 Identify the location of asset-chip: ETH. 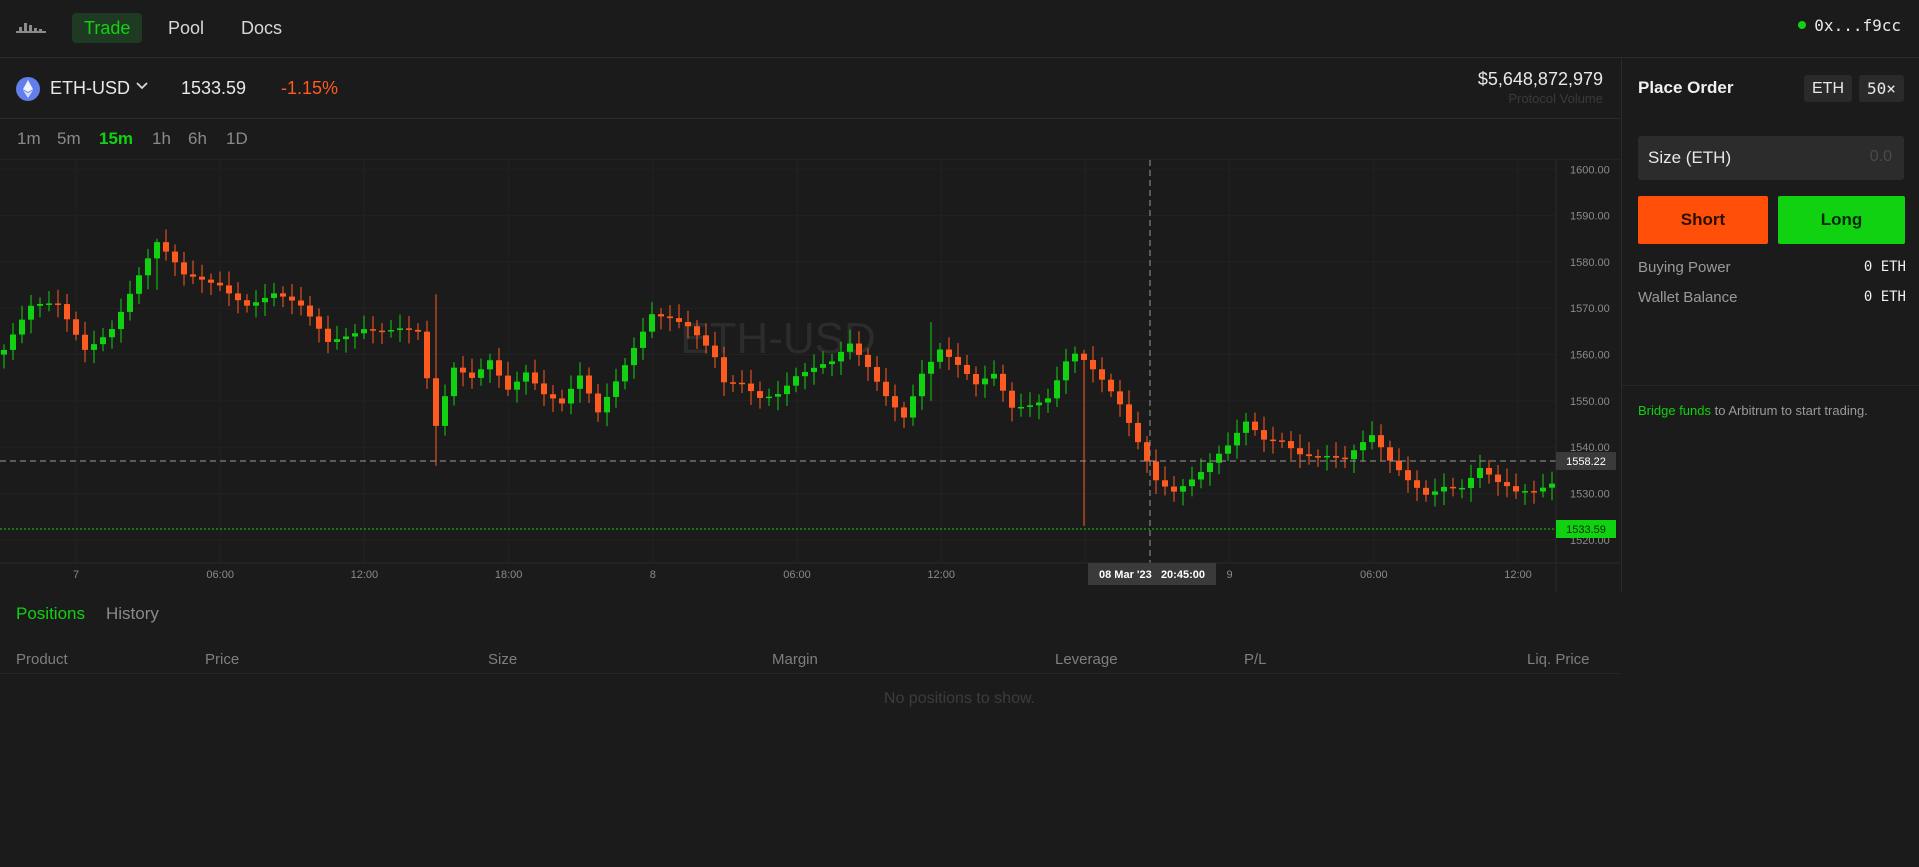
(1828, 88).